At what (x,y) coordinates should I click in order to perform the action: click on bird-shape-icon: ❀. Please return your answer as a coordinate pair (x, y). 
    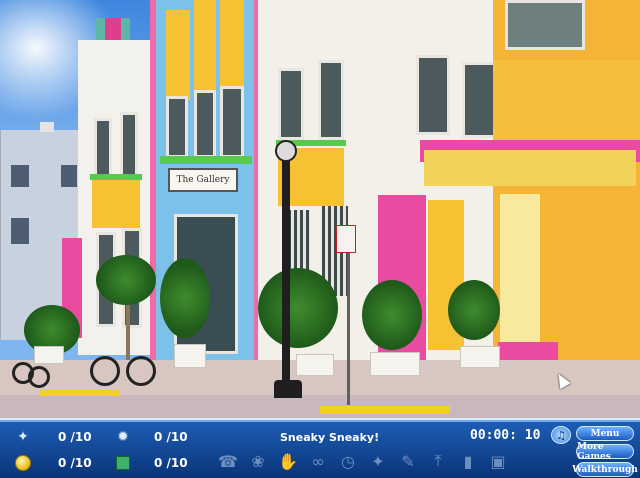
    Looking at the image, I should click on (258, 461).